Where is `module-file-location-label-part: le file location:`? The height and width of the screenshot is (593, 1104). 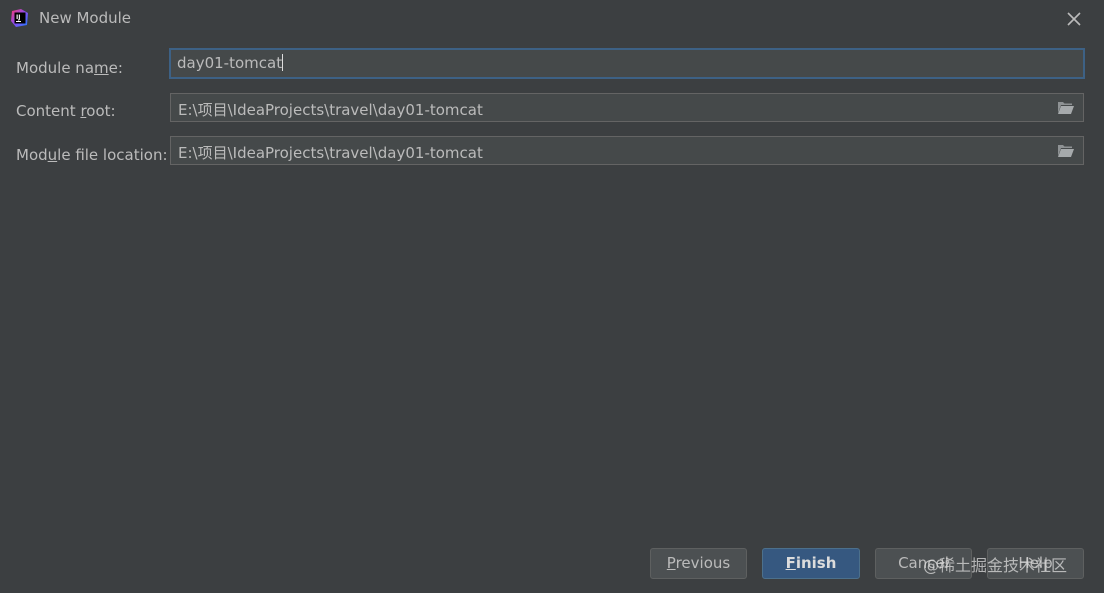 module-file-location-label-part: le file location: is located at coordinates (112, 155).